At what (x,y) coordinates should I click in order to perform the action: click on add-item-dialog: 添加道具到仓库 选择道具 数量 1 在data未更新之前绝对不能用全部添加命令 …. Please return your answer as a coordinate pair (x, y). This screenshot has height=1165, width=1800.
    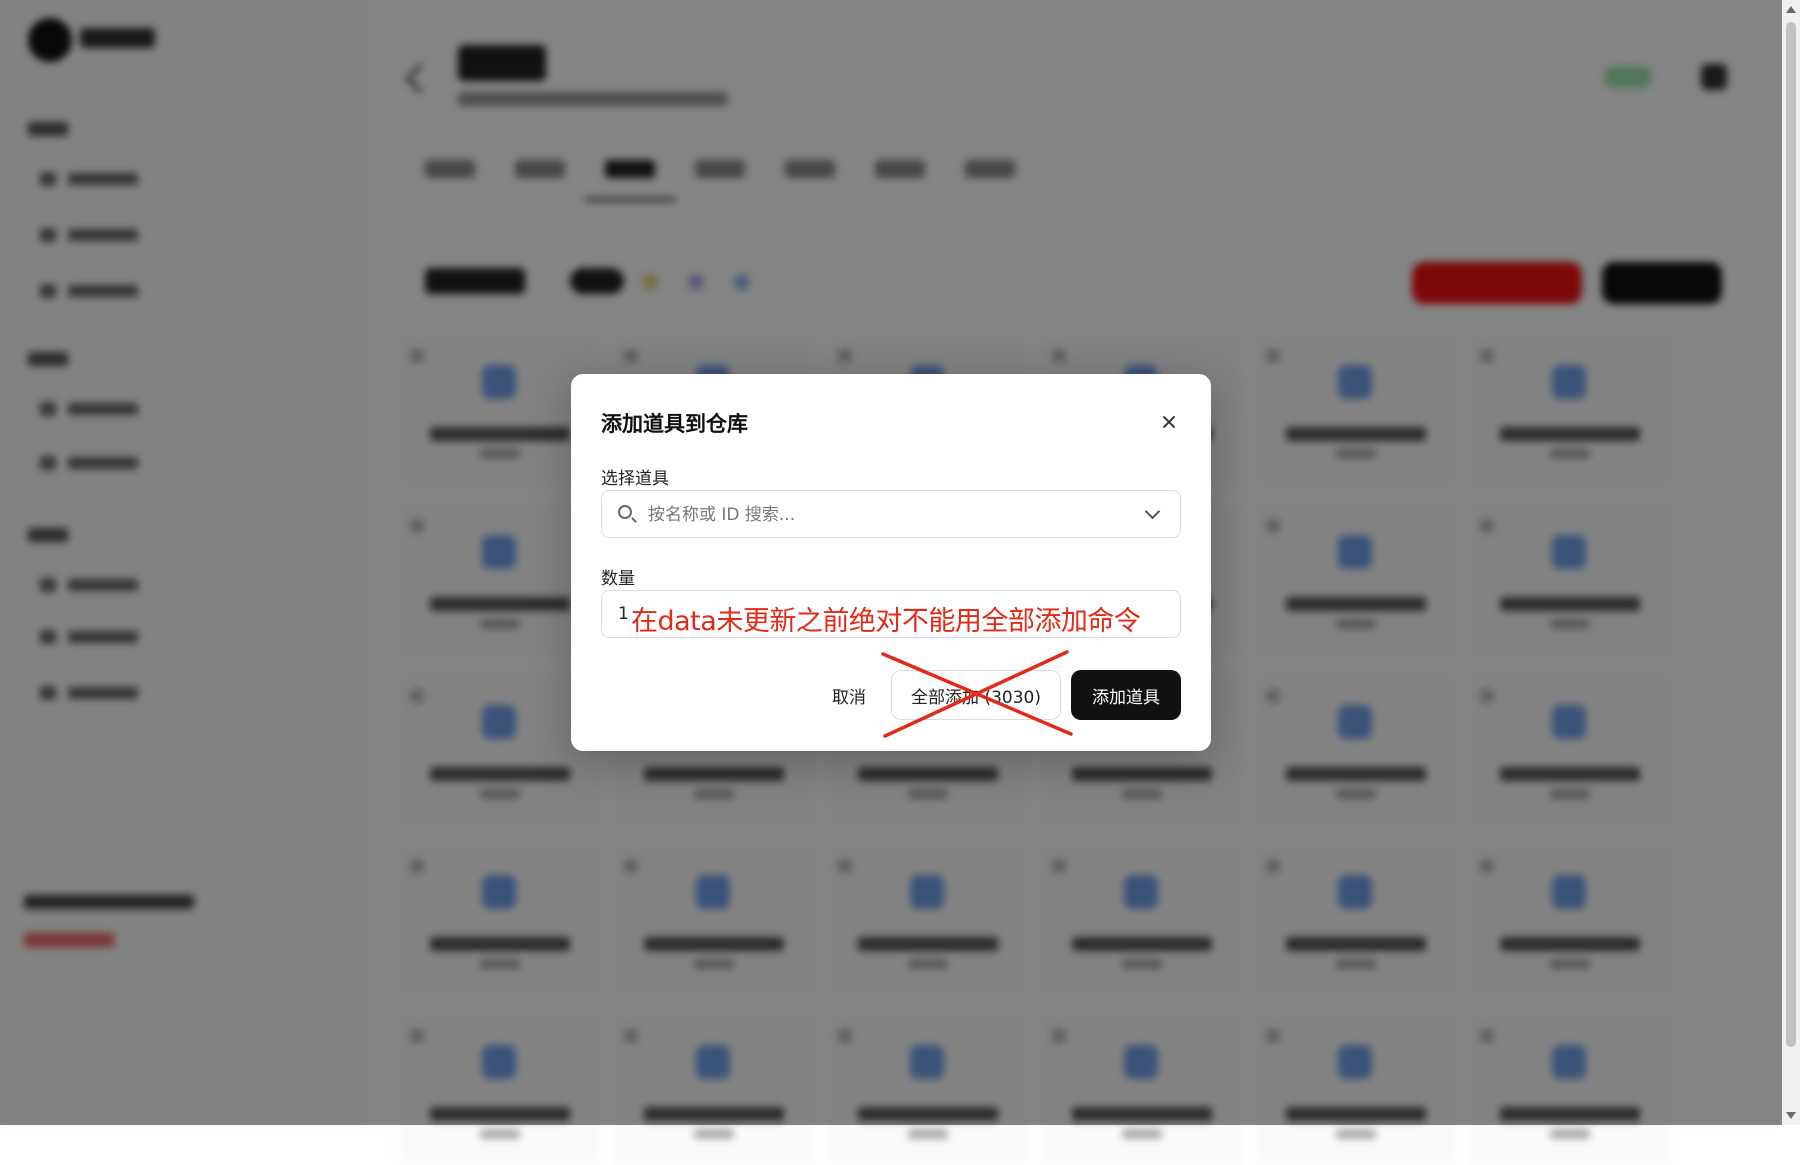
    Looking at the image, I should click on (891, 562).